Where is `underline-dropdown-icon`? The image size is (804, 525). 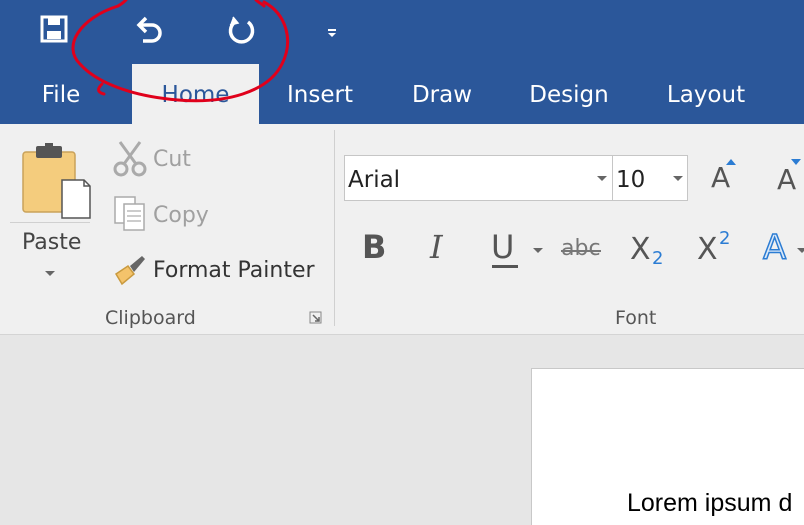
underline-dropdown-icon is located at coordinates (538, 250).